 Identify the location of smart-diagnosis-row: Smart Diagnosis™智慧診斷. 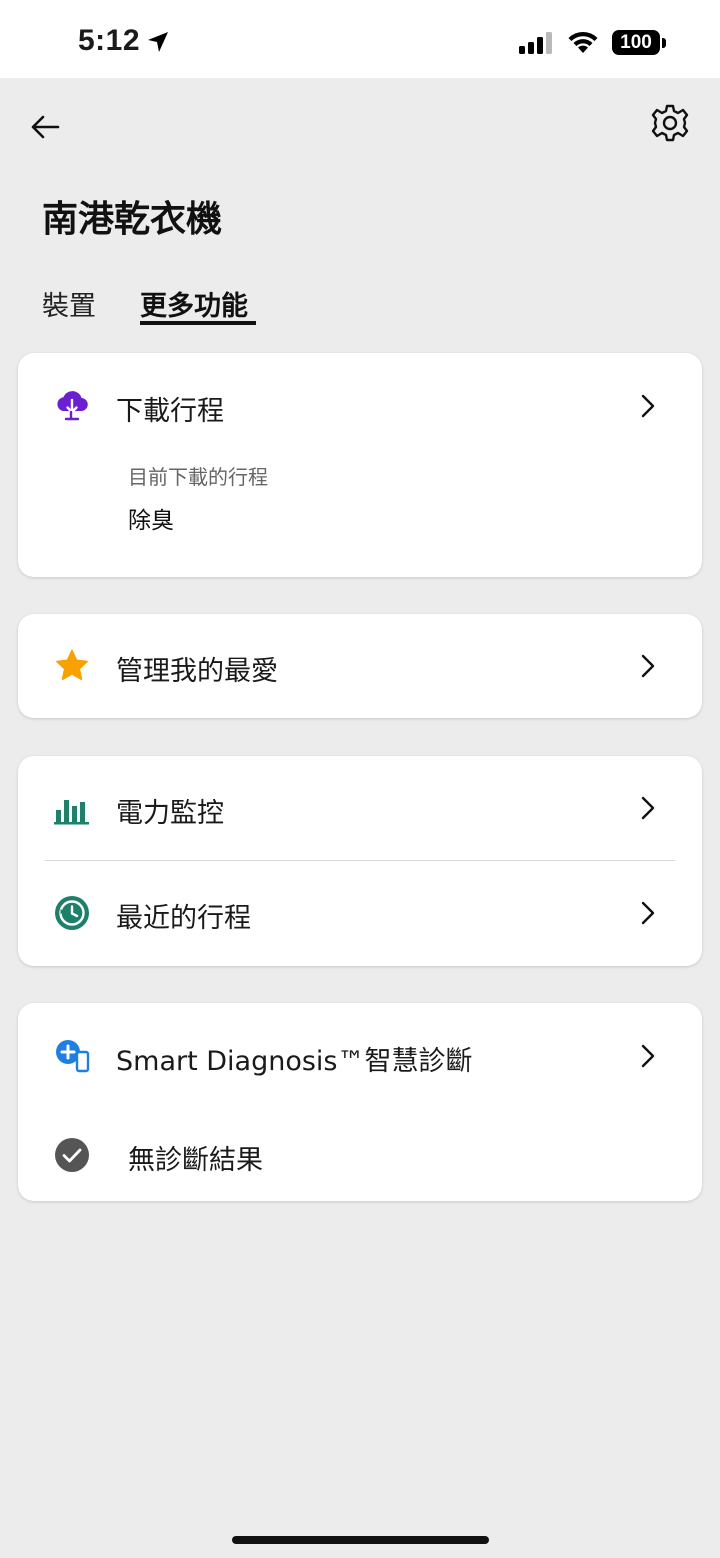
(360, 1056).